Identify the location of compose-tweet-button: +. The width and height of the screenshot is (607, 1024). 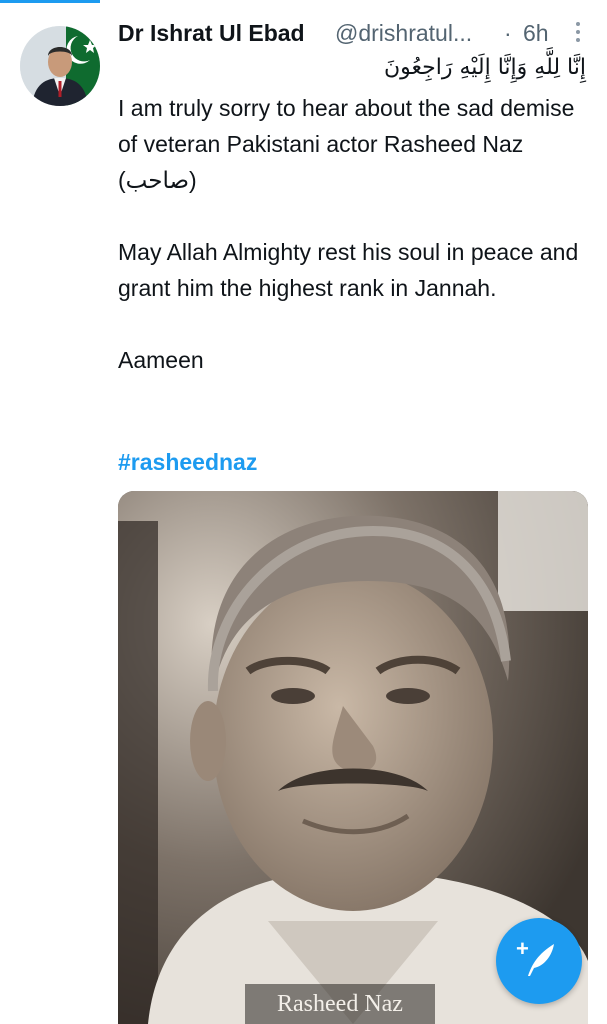
(539, 961).